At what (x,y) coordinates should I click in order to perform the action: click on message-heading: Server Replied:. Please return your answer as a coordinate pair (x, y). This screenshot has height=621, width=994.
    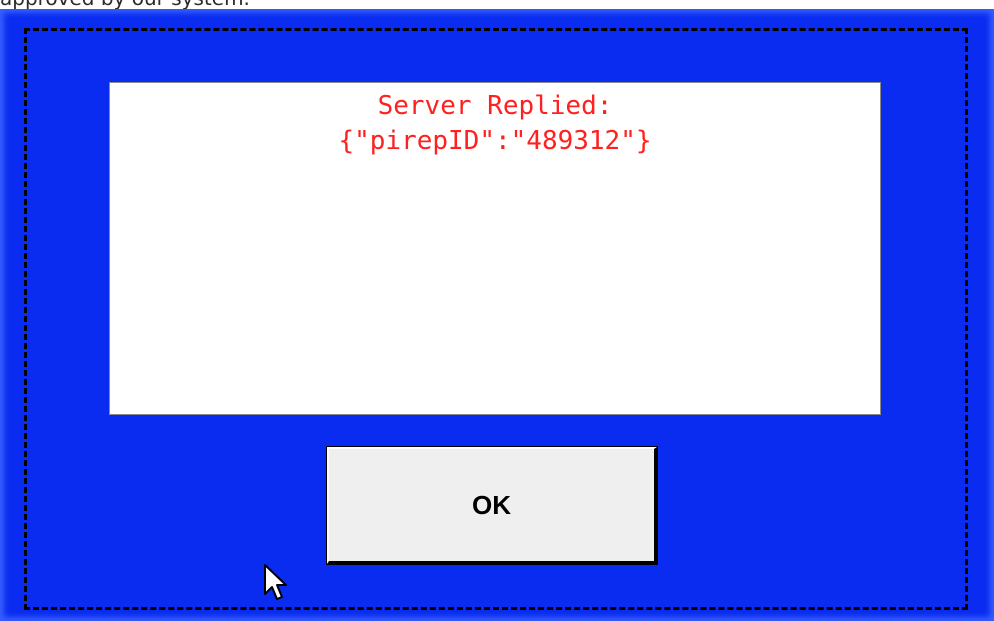
    Looking at the image, I should click on (495, 106).